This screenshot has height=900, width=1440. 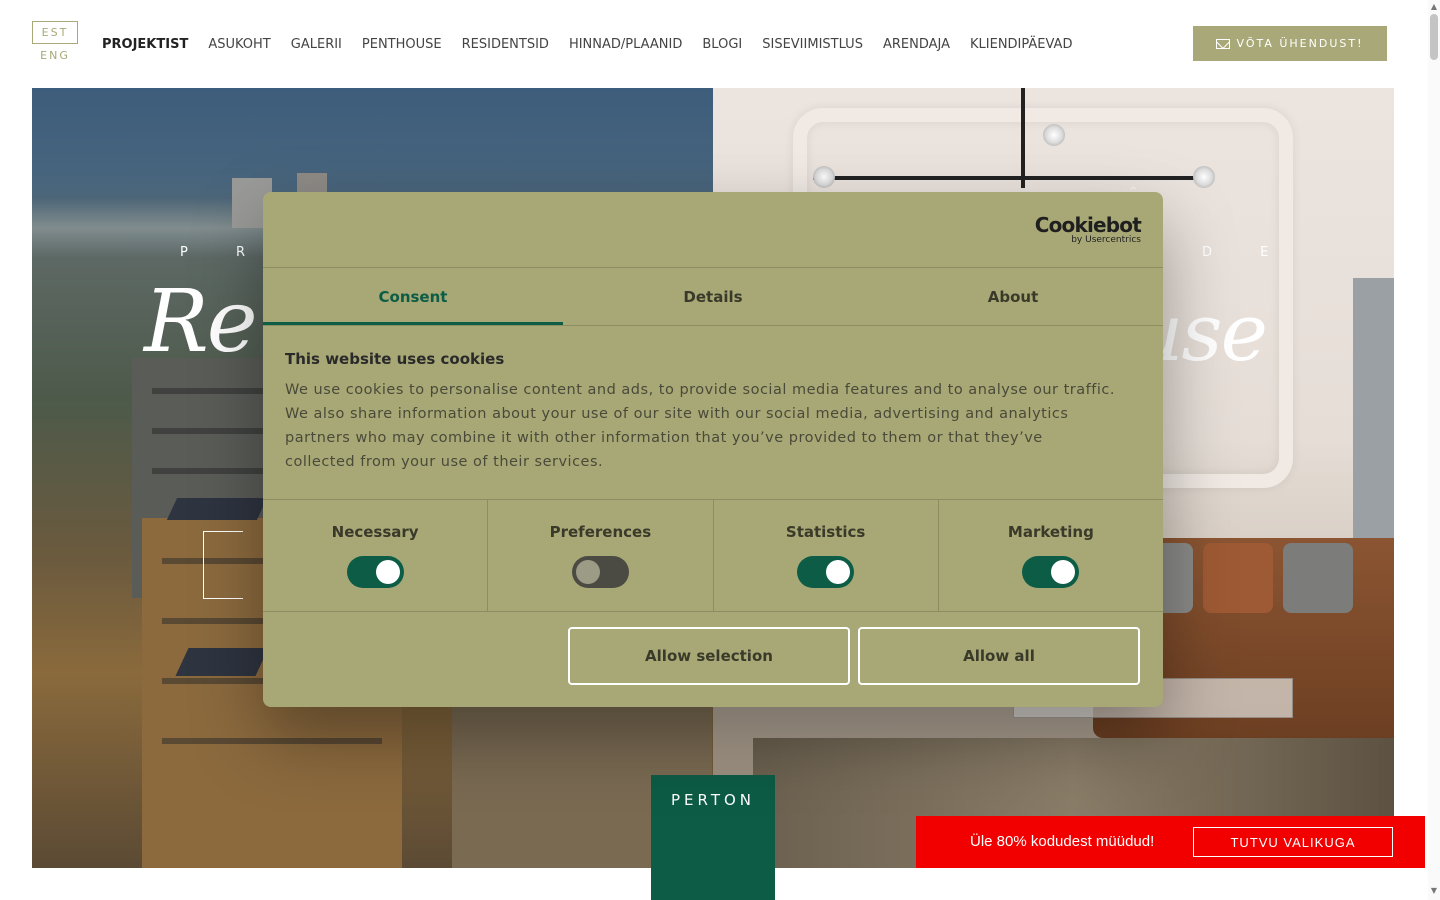 I want to click on tab-details: Details, so click(x=713, y=296).